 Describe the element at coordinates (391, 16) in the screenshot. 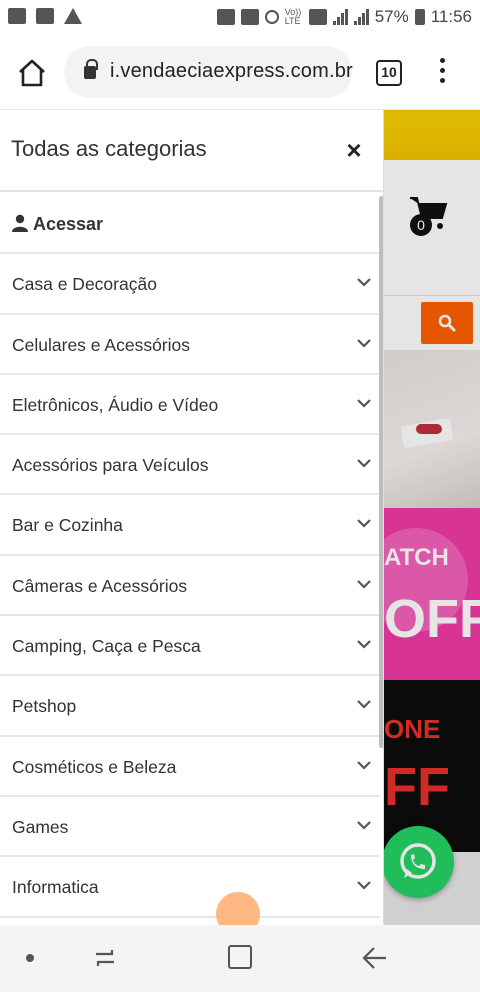

I see `battery-percent: 57%` at that location.